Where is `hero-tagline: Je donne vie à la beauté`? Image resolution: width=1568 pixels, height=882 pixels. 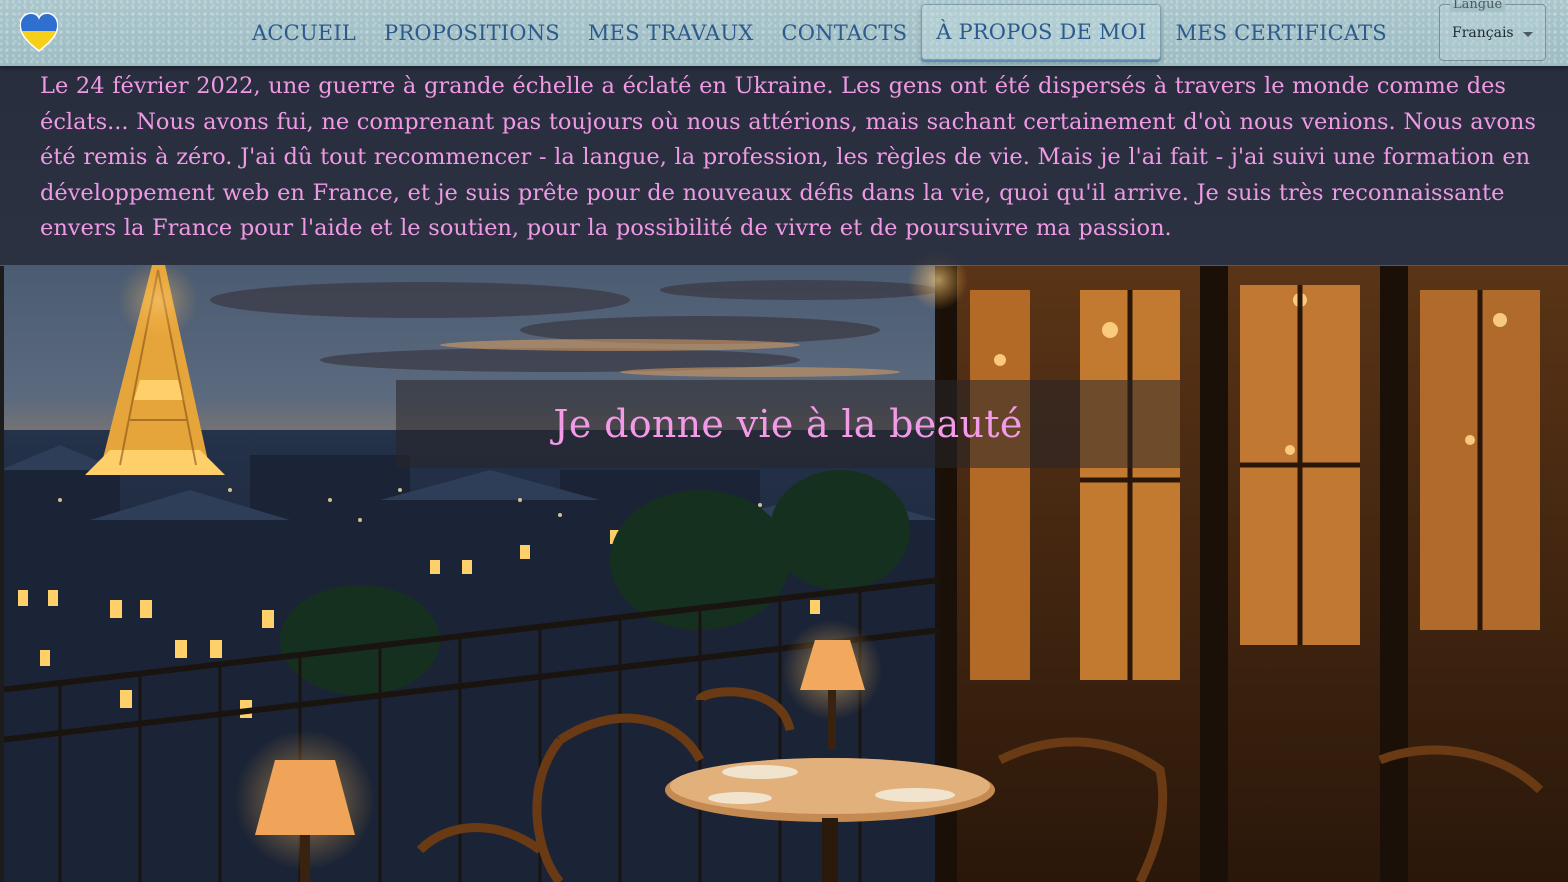 hero-tagline: Je donne vie à la beauté is located at coordinates (788, 424).